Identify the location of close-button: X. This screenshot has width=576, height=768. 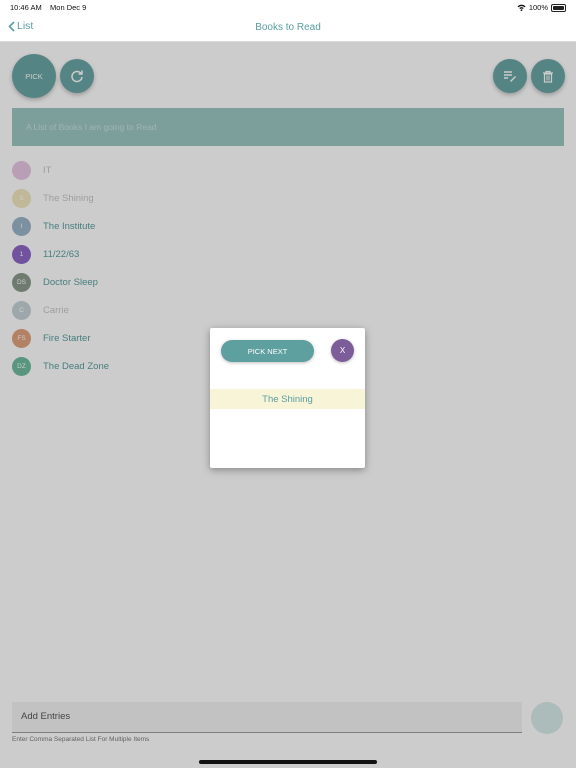
(342, 350).